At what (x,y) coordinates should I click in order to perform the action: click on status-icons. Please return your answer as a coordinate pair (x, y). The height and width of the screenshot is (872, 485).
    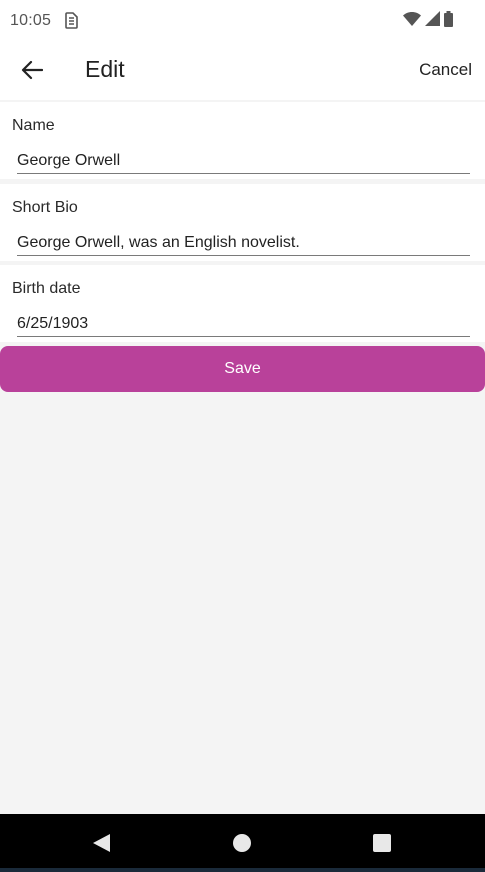
    Looking at the image, I should click on (428, 21).